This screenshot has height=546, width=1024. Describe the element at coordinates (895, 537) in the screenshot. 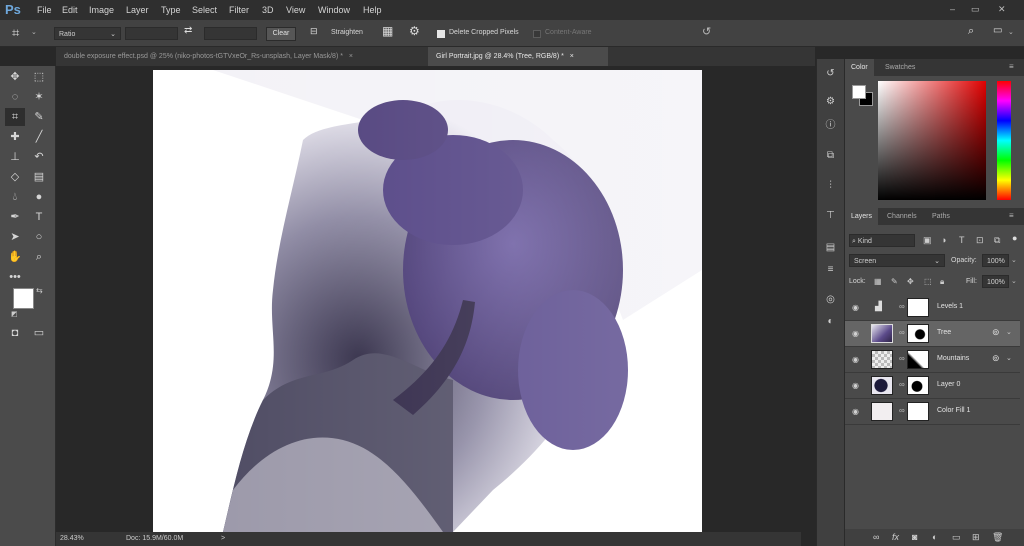

I see `fx-icon: fx` at that location.